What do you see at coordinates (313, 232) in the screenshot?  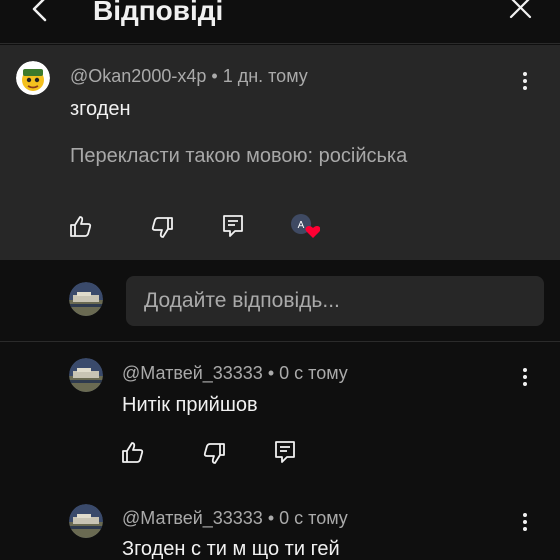 I see `heart-icon` at bounding box center [313, 232].